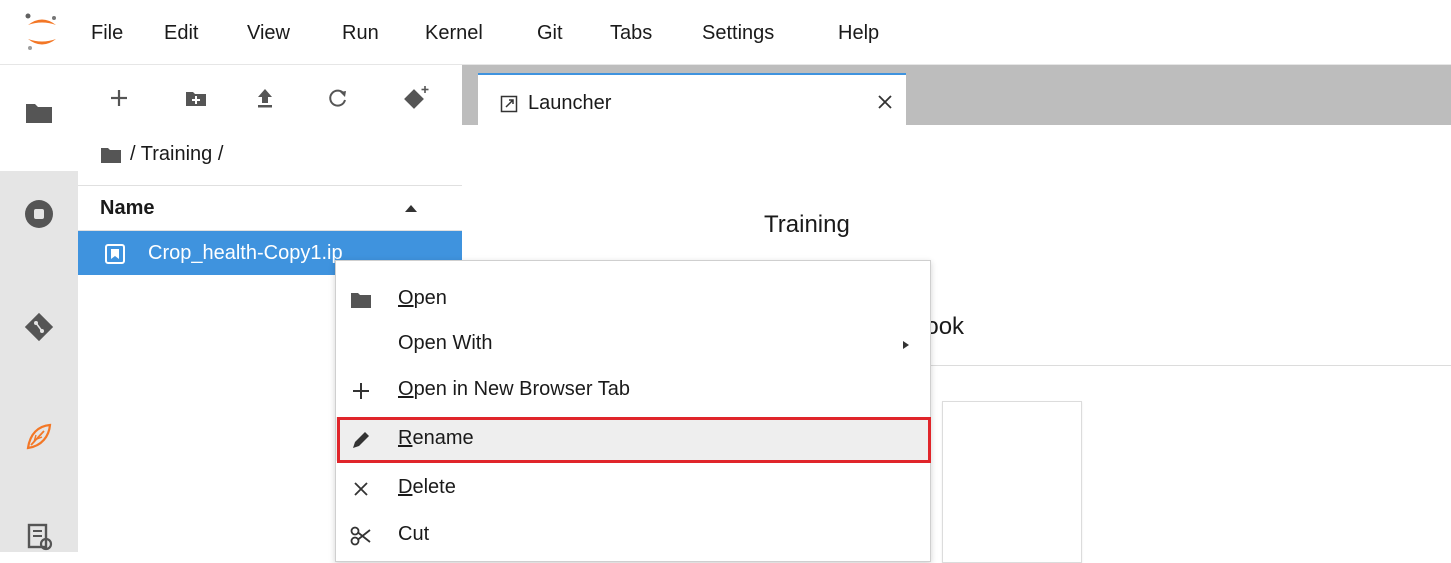 This screenshot has width=1451, height=563. Describe the element at coordinates (570, 103) in the screenshot. I see `tab-label: Launcher` at that location.